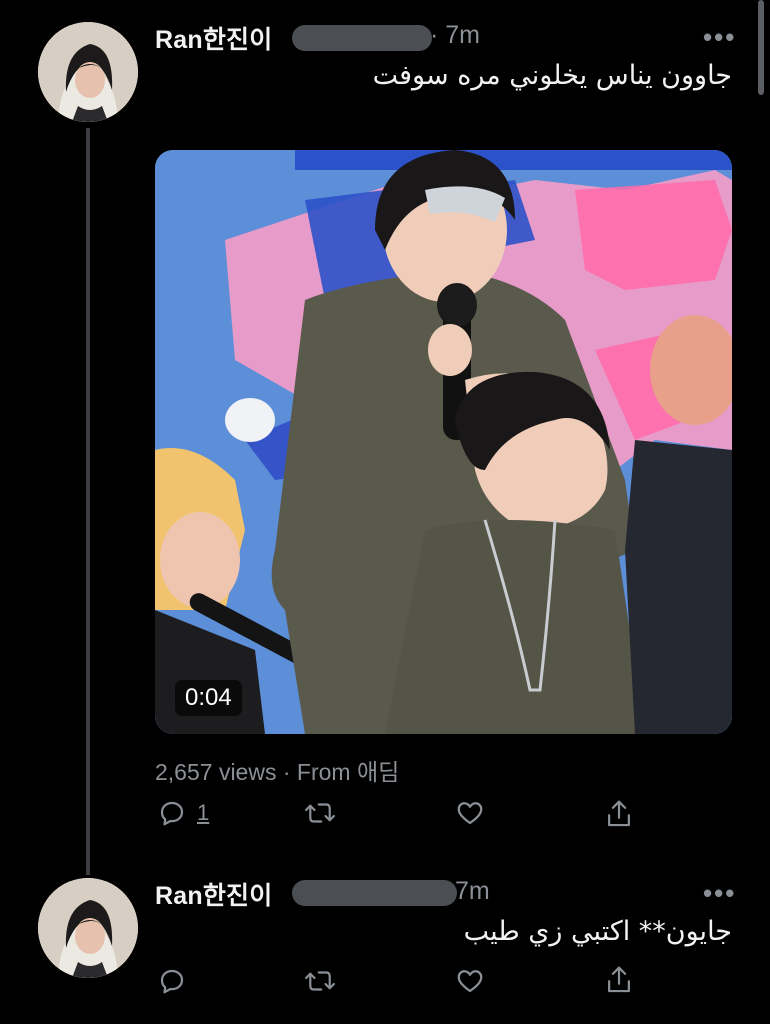 The height and width of the screenshot is (1024, 770). Describe the element at coordinates (277, 772) in the screenshot. I see `views-and-source: 2,657 views · From 애딤` at that location.